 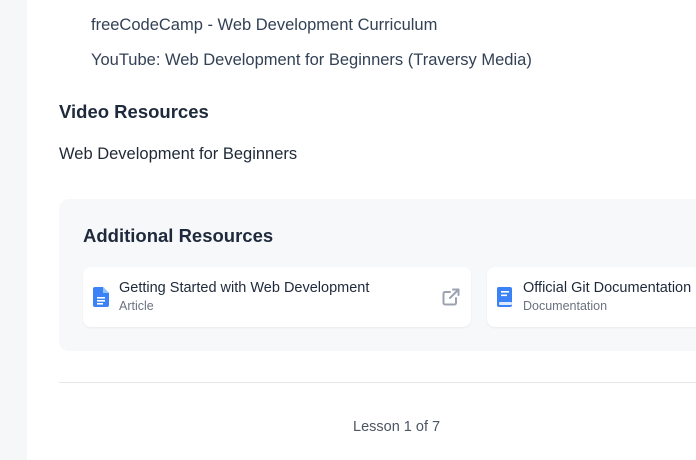 What do you see at coordinates (136, 306) in the screenshot?
I see `resource-card-type: Article` at bounding box center [136, 306].